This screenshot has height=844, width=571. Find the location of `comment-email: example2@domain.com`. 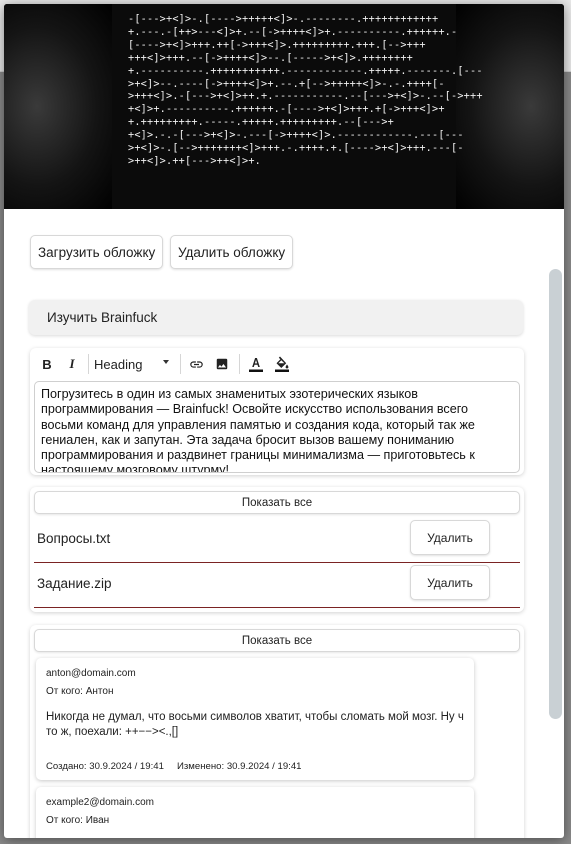

comment-email: example2@domain.com is located at coordinates (100, 802).